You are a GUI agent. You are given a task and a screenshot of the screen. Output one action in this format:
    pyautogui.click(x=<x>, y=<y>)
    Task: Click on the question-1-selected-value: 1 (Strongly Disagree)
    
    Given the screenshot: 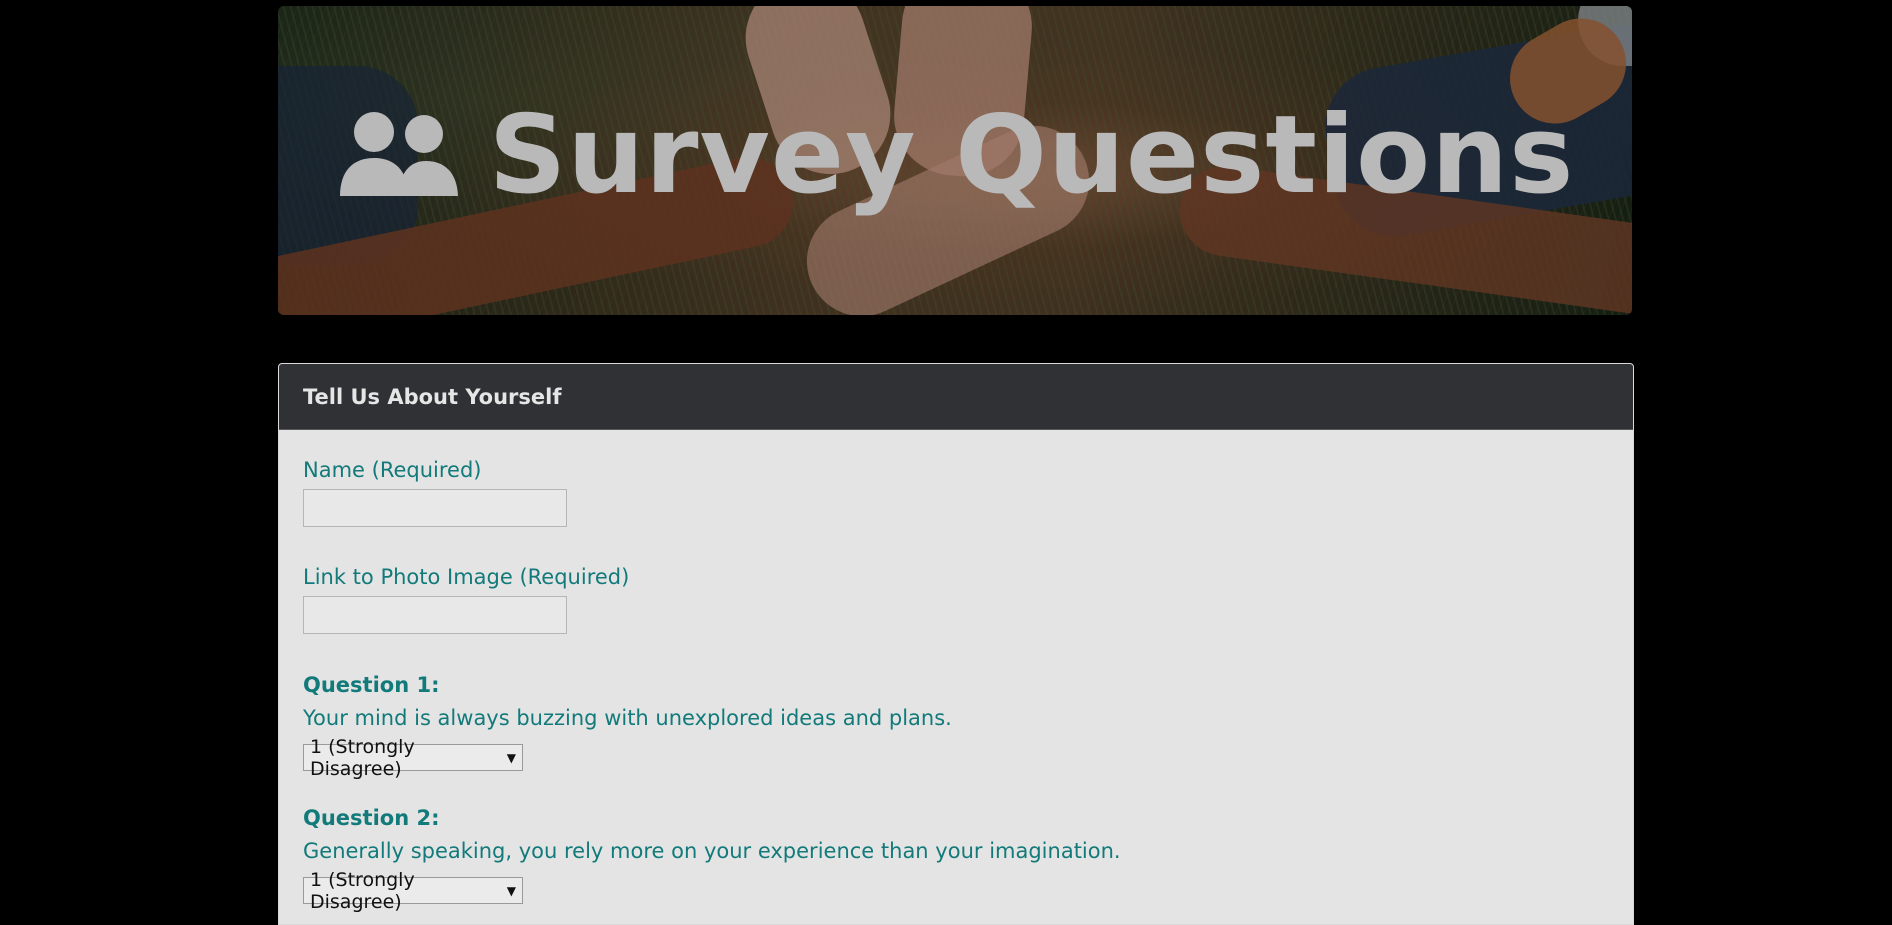 What is the action you would take?
    pyautogui.click(x=362, y=757)
    